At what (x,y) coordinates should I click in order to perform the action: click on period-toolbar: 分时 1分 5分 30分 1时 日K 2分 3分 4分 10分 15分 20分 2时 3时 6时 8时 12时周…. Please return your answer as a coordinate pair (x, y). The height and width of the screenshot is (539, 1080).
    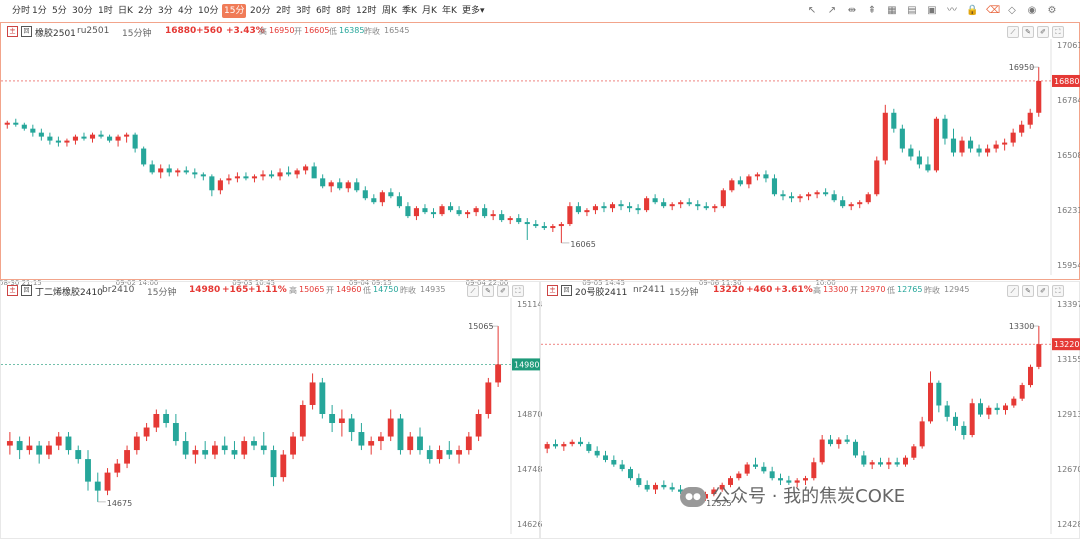
    Looking at the image, I should click on (540, 11).